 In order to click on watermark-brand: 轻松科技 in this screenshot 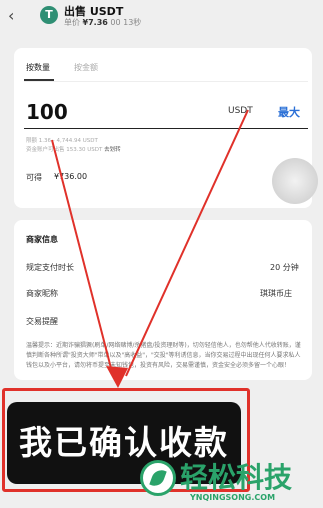, I will do `click(236, 477)`.